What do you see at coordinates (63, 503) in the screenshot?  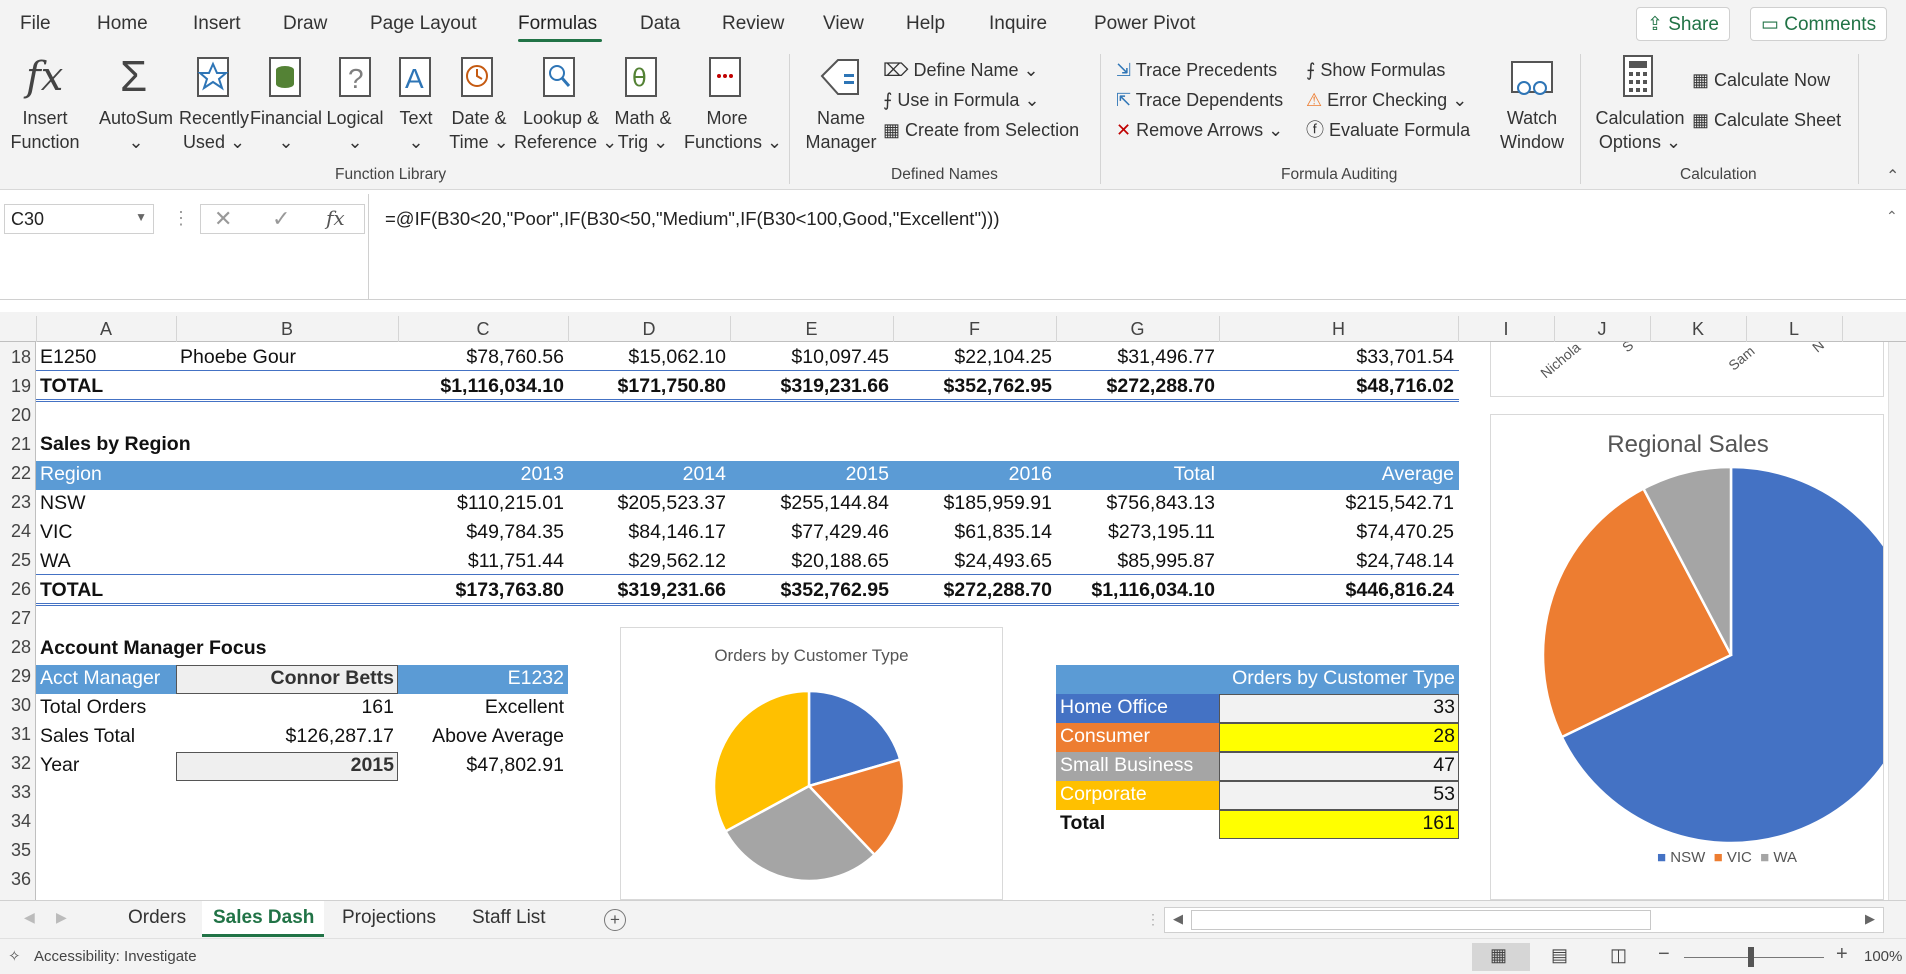 I see `cell: NSW` at bounding box center [63, 503].